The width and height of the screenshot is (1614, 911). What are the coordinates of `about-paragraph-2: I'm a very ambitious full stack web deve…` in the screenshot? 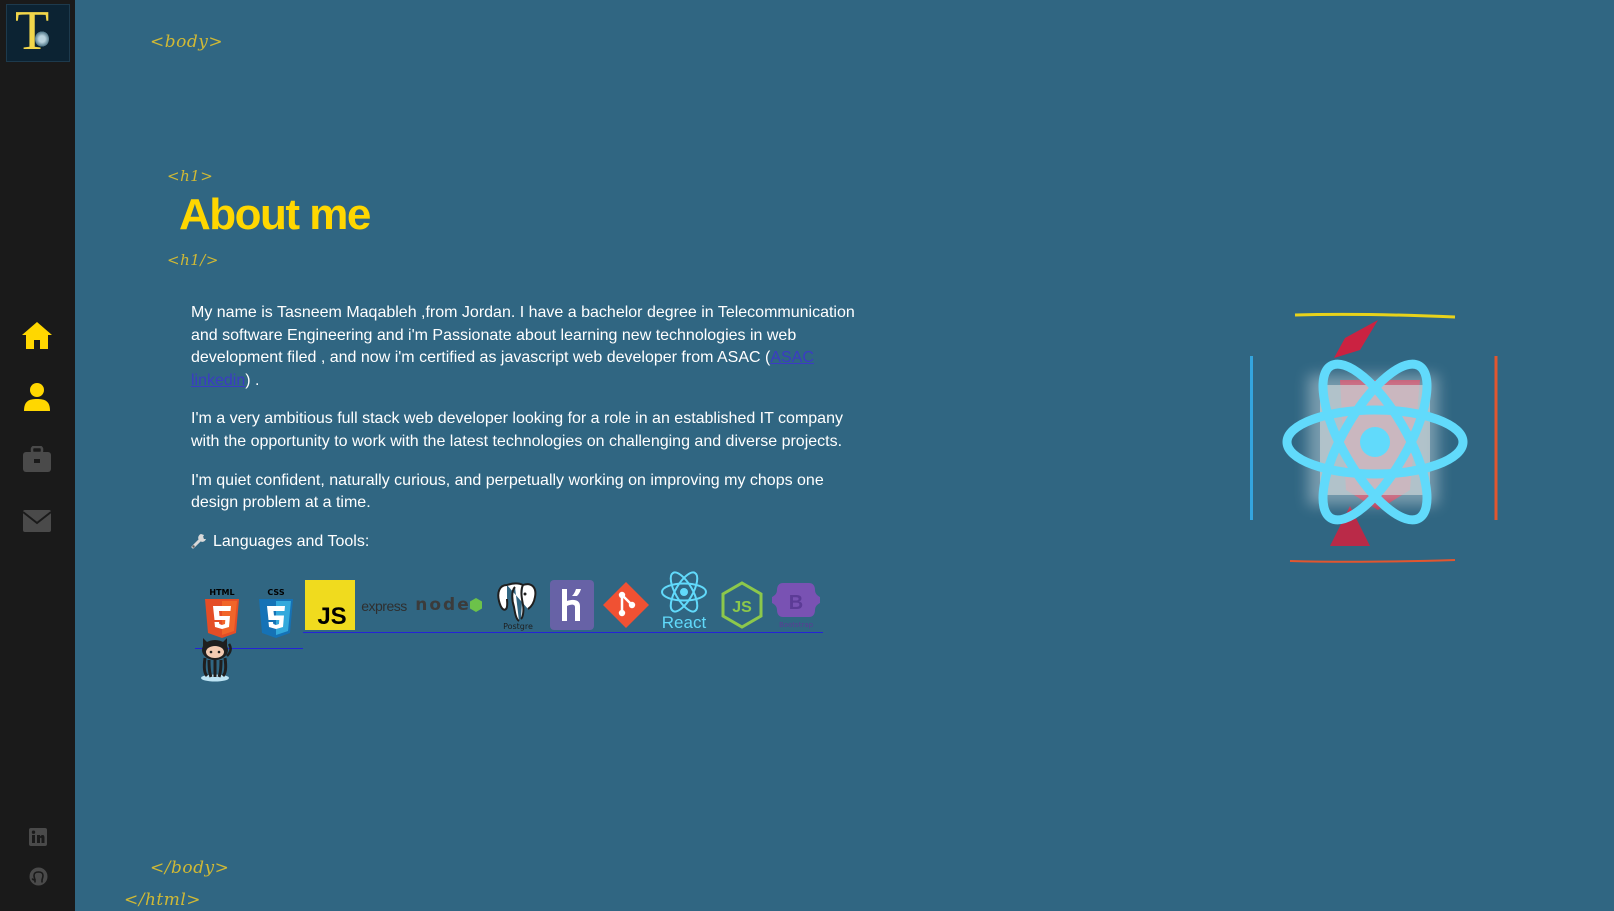 It's located at (517, 430).